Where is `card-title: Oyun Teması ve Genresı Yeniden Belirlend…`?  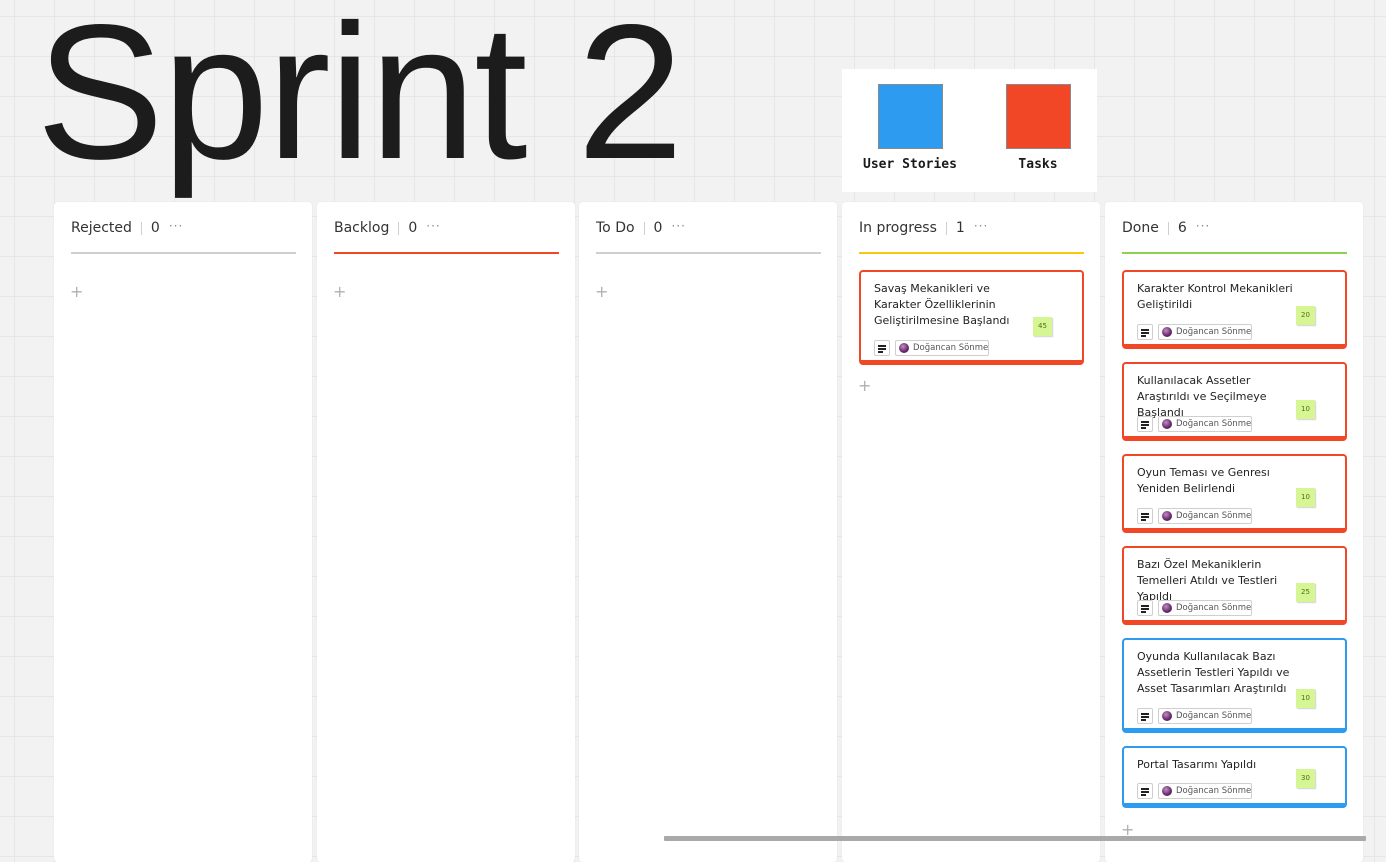
card-title: Oyun Teması ve Genresı Yeniden Belirlend… is located at coordinates (1203, 480).